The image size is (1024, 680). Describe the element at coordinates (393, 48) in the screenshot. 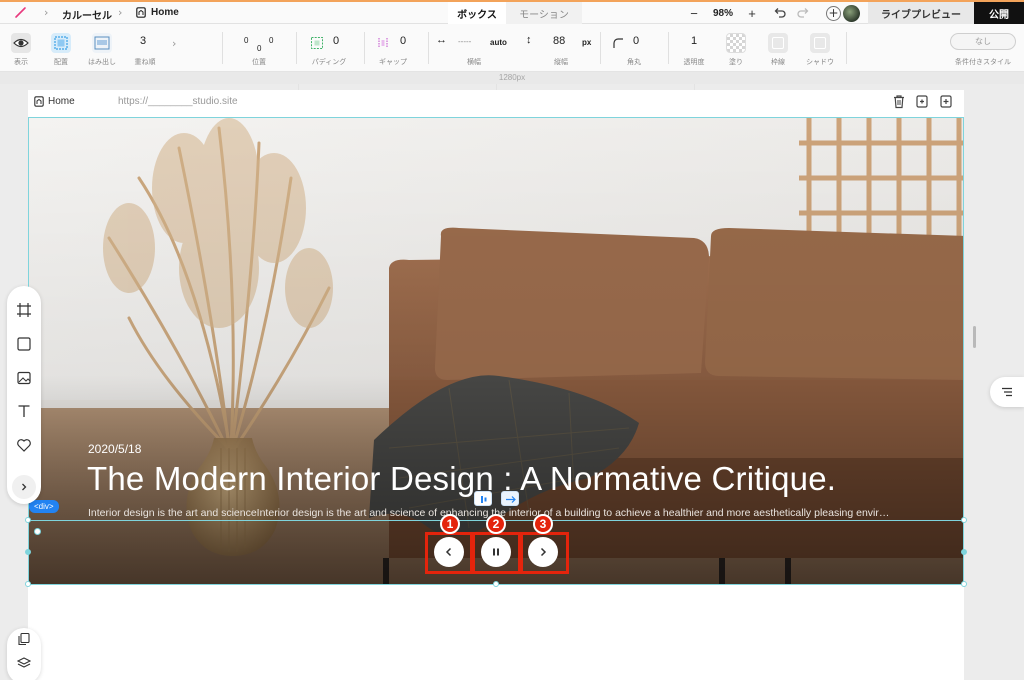

I see `prop-gap: 0 ギャップ` at that location.